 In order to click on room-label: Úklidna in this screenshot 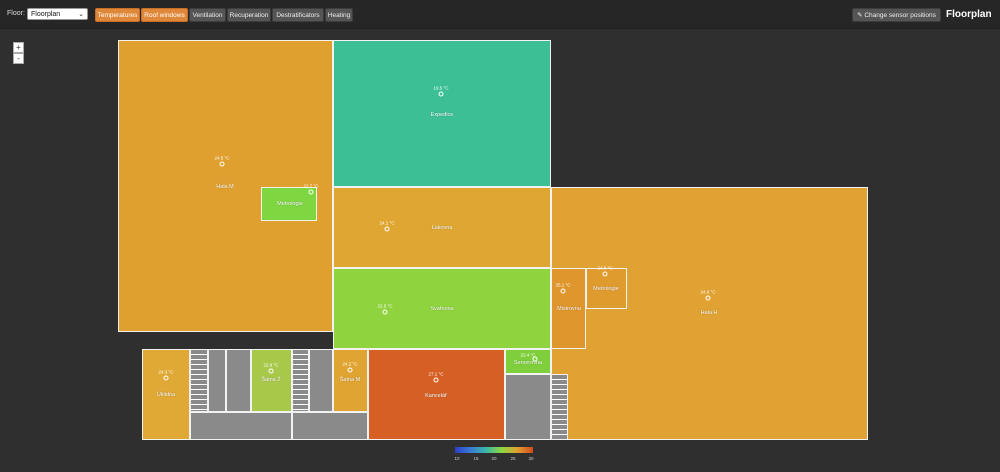, I will do `click(166, 395)`.